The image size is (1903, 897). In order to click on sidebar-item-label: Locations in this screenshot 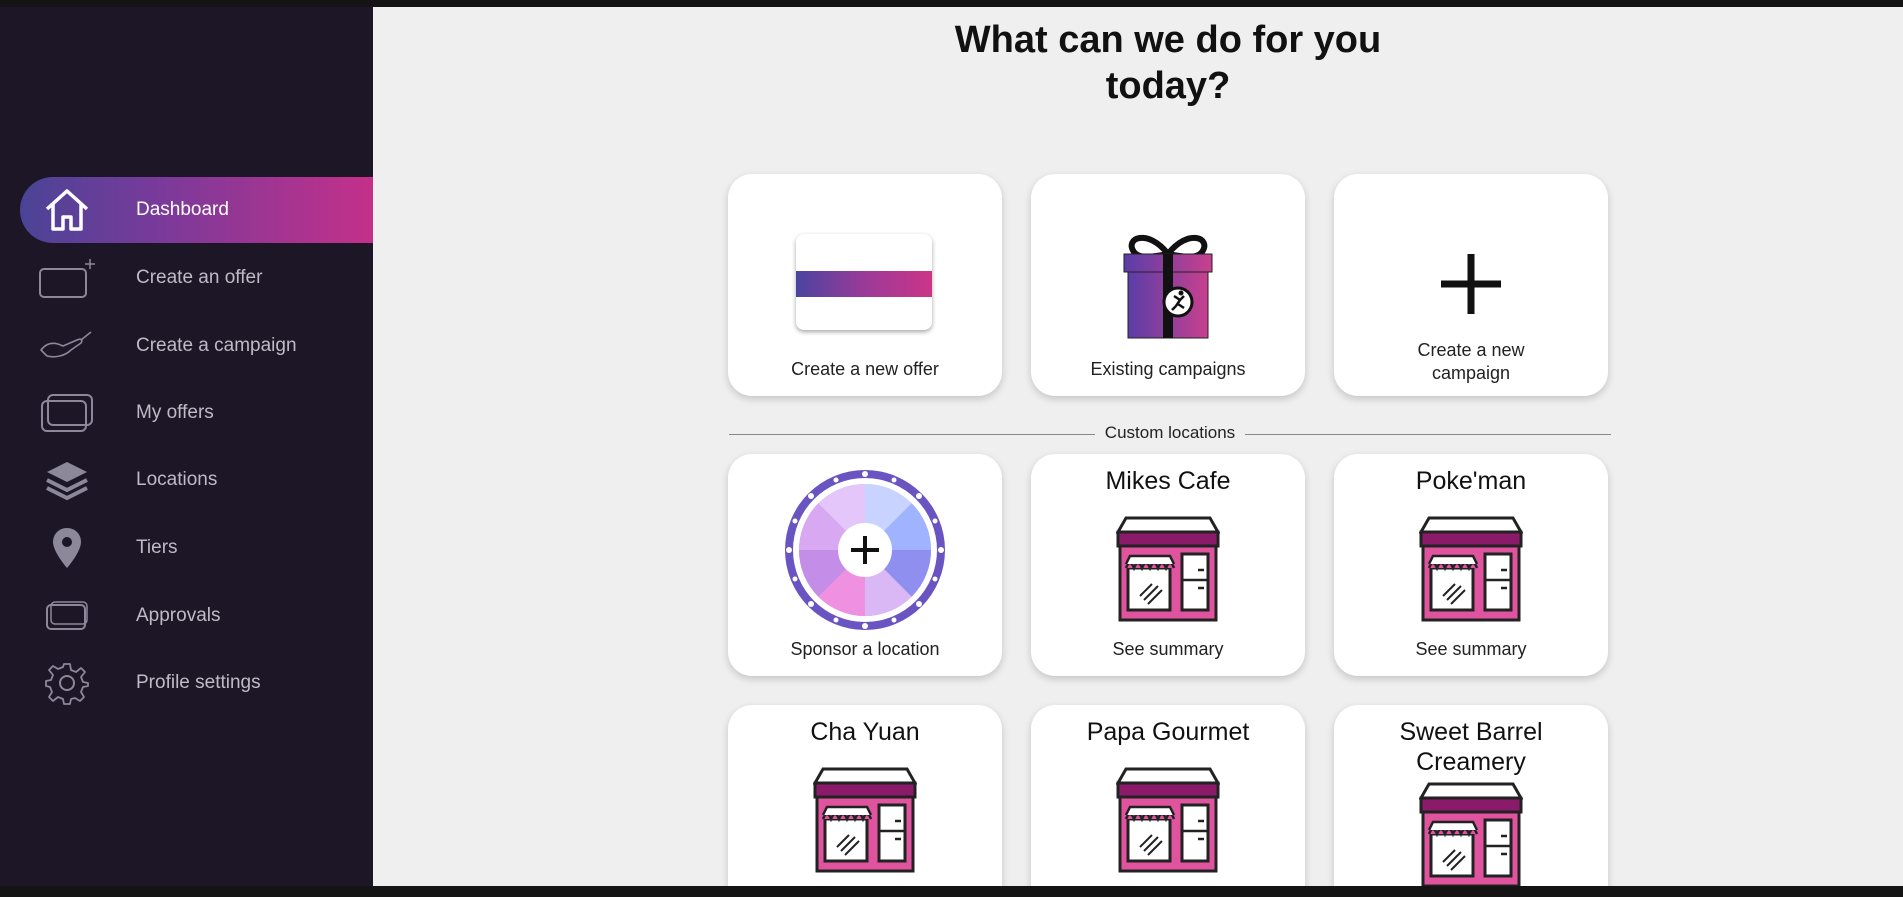, I will do `click(177, 479)`.